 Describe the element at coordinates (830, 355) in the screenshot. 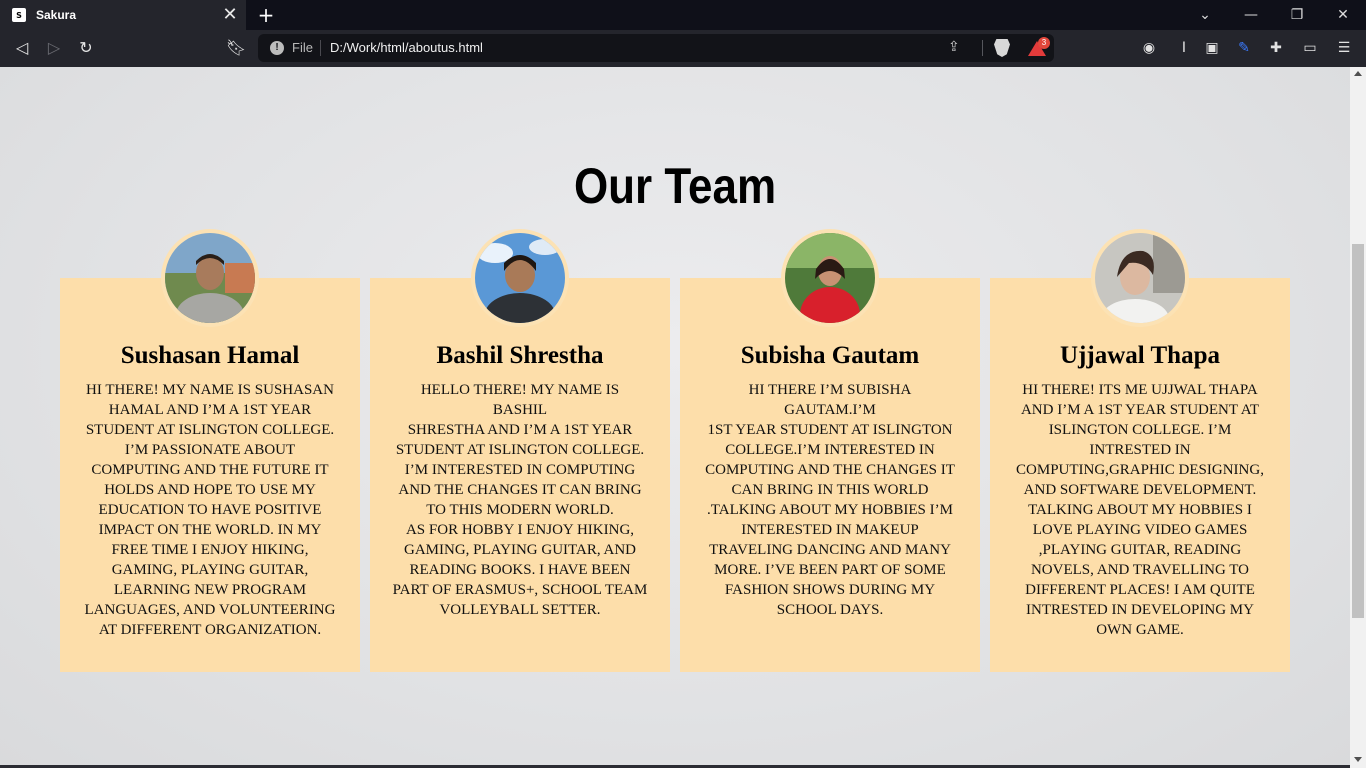

I see `member-name: Subisha Gautam` at that location.